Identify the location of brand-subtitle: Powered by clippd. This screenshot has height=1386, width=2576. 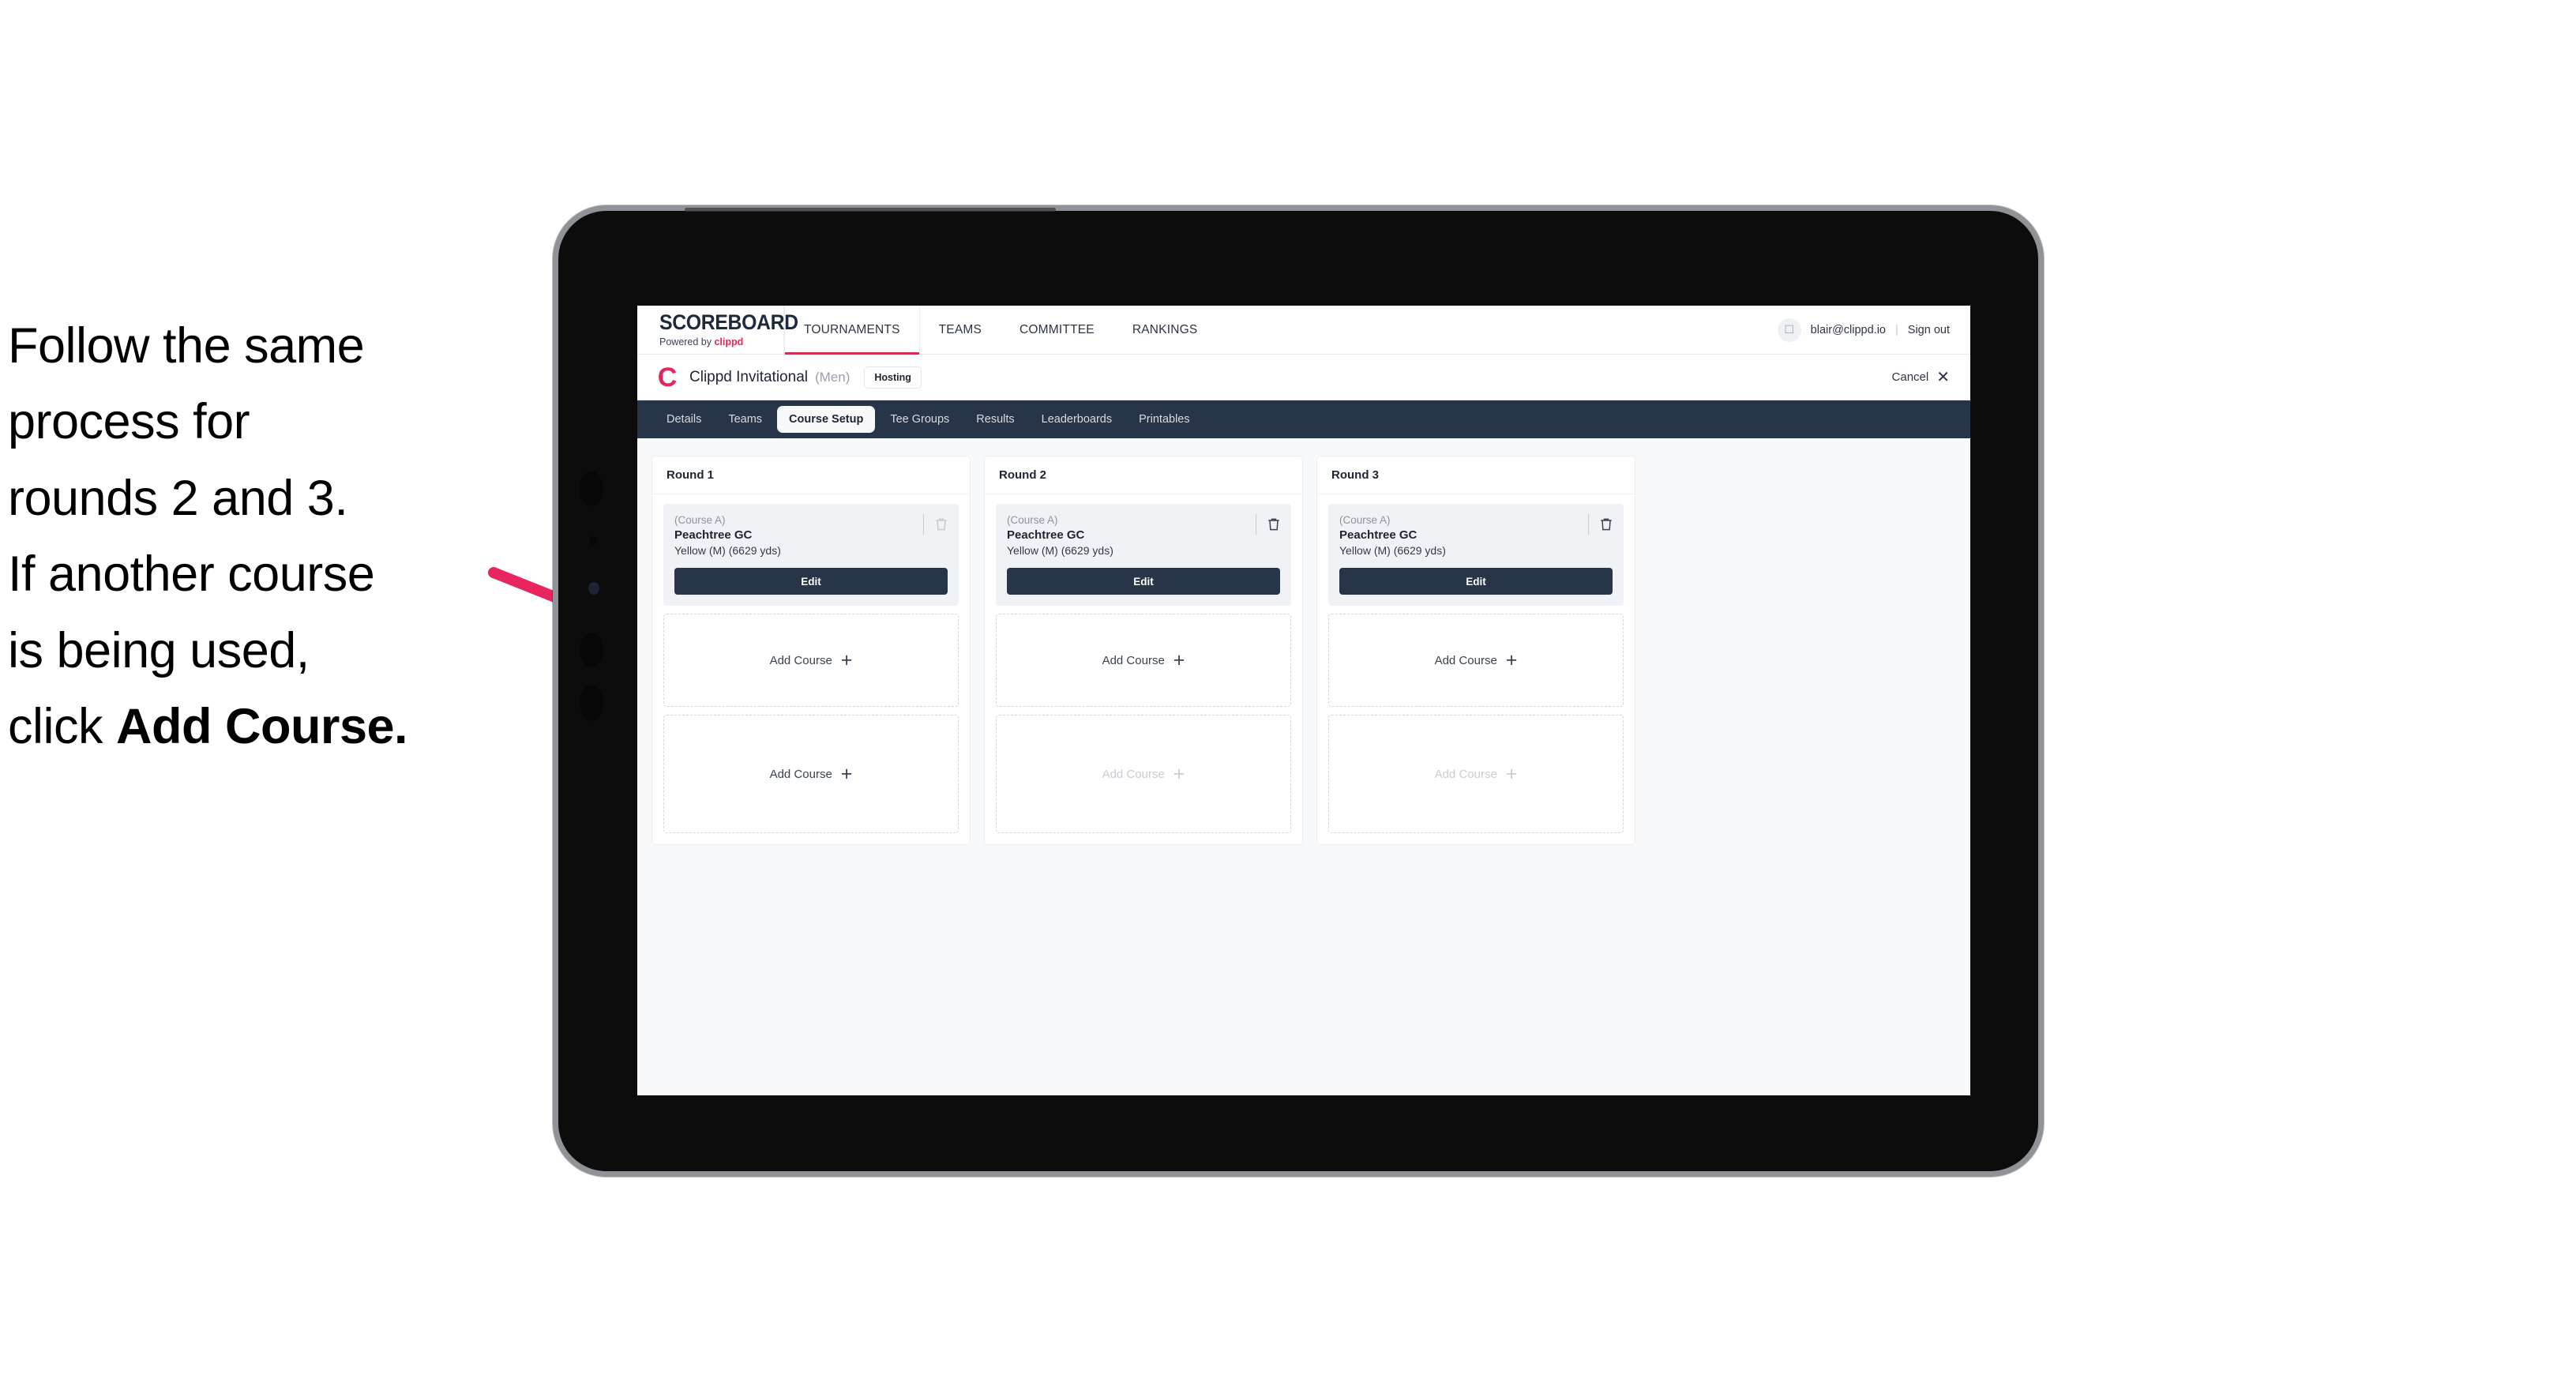
(721, 341).